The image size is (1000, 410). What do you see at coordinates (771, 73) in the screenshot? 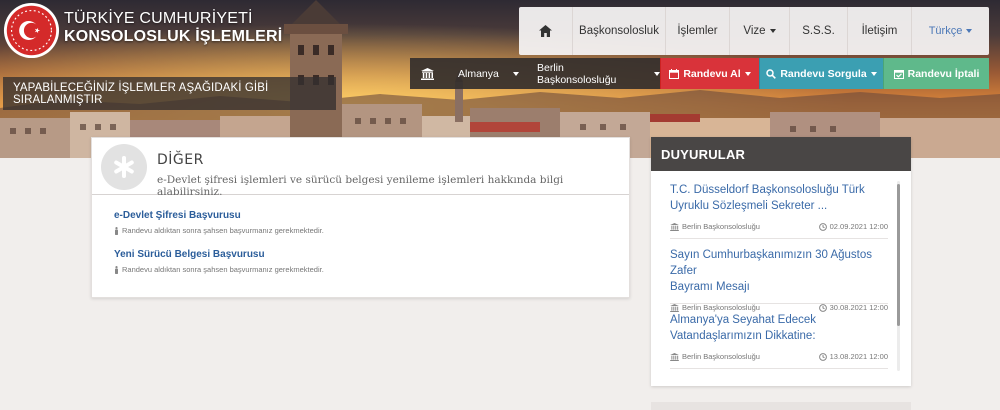
I see `search-icon` at bounding box center [771, 73].